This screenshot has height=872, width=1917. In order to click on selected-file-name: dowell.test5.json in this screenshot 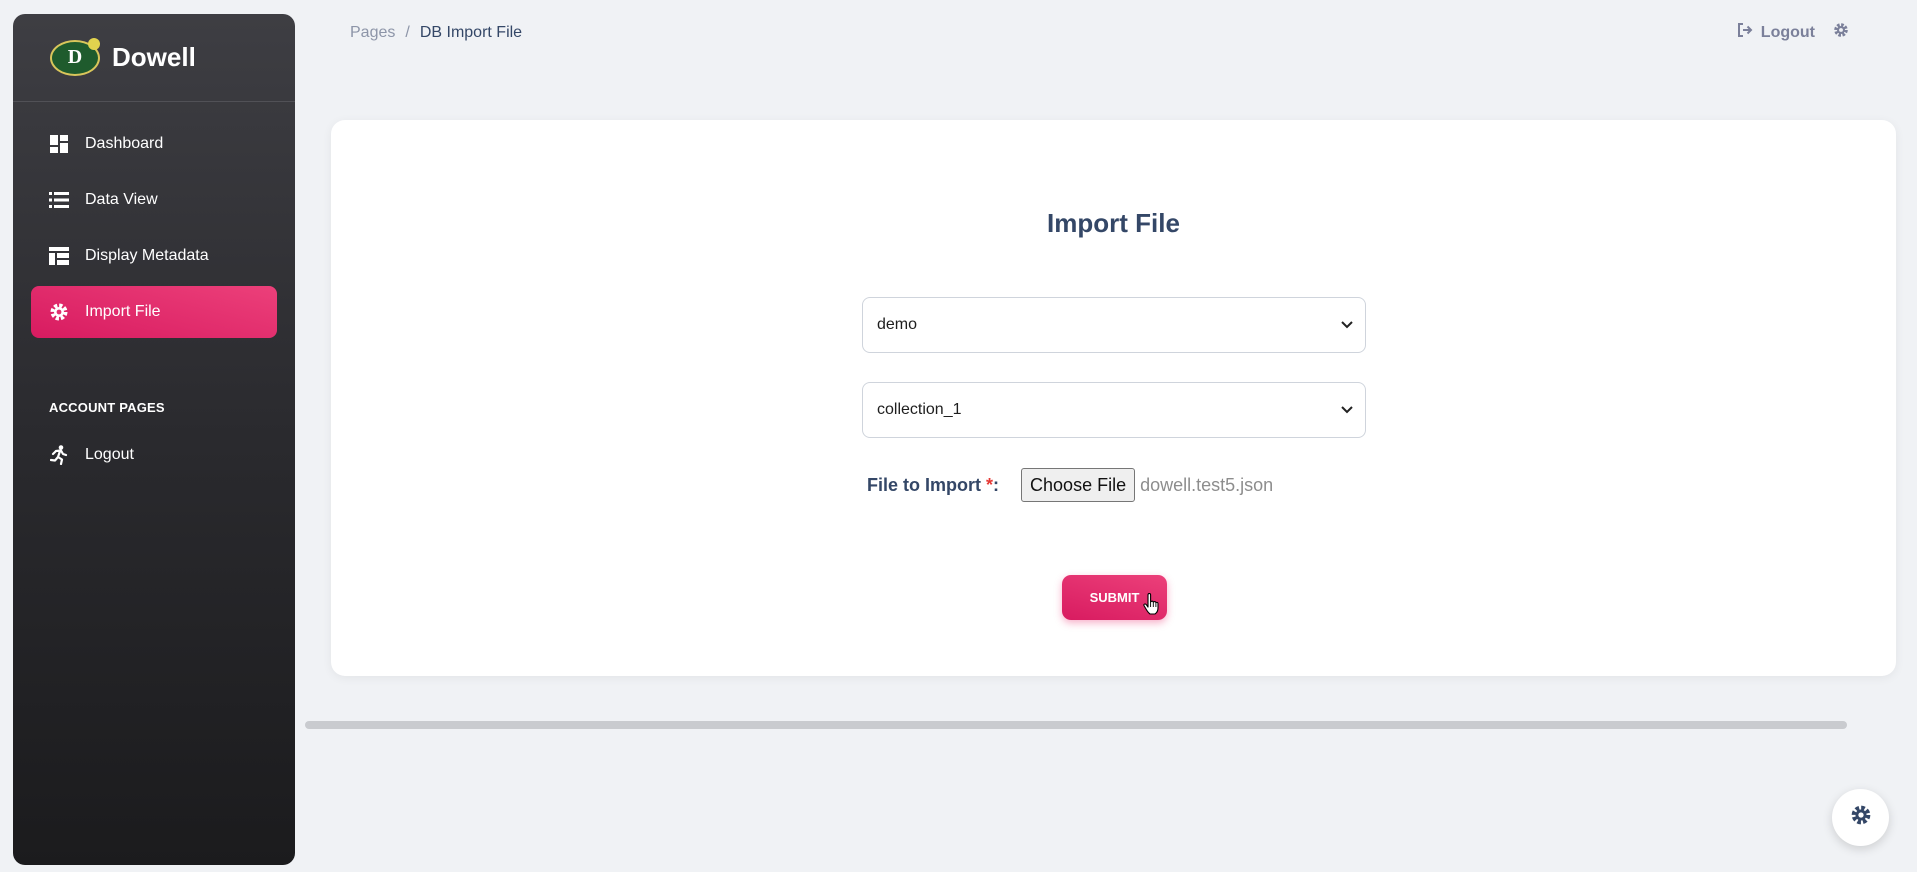, I will do `click(1207, 484)`.